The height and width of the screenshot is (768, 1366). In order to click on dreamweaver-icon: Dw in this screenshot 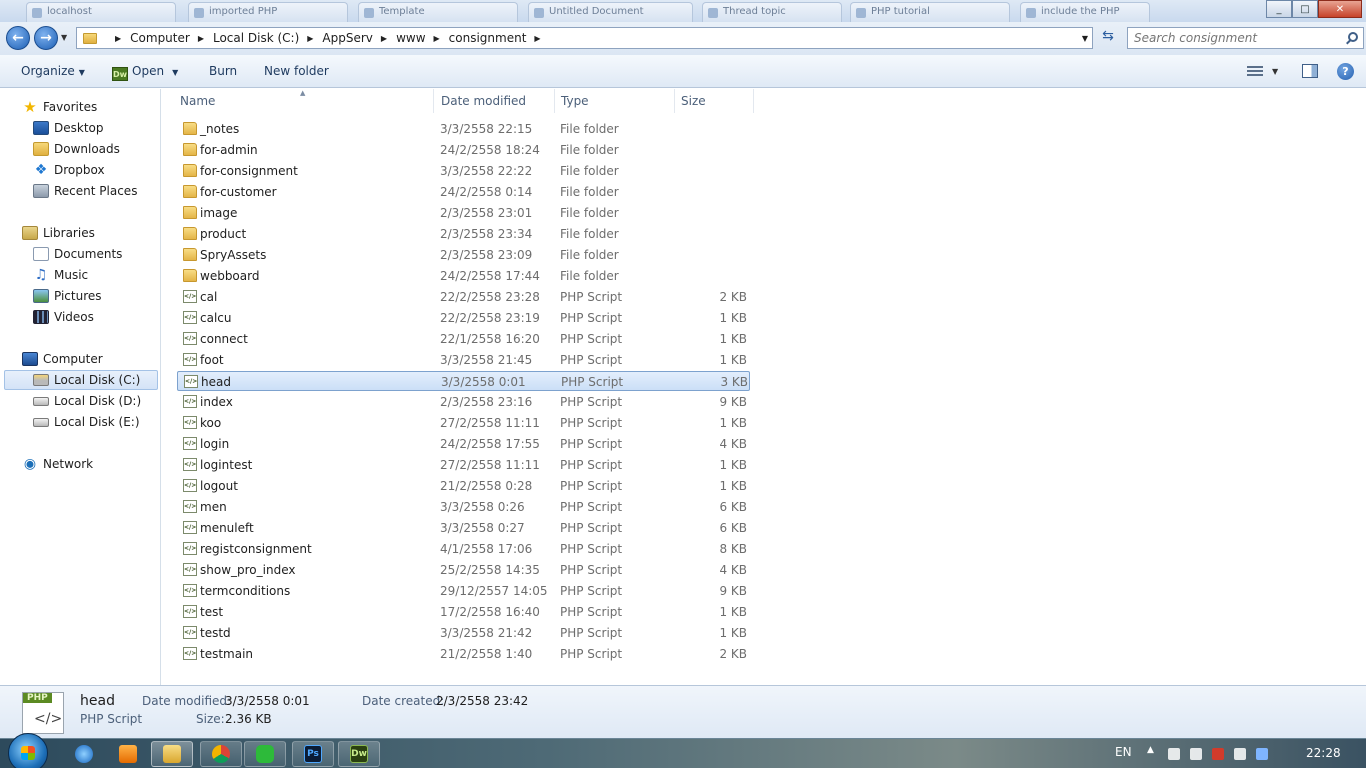, I will do `click(120, 74)`.